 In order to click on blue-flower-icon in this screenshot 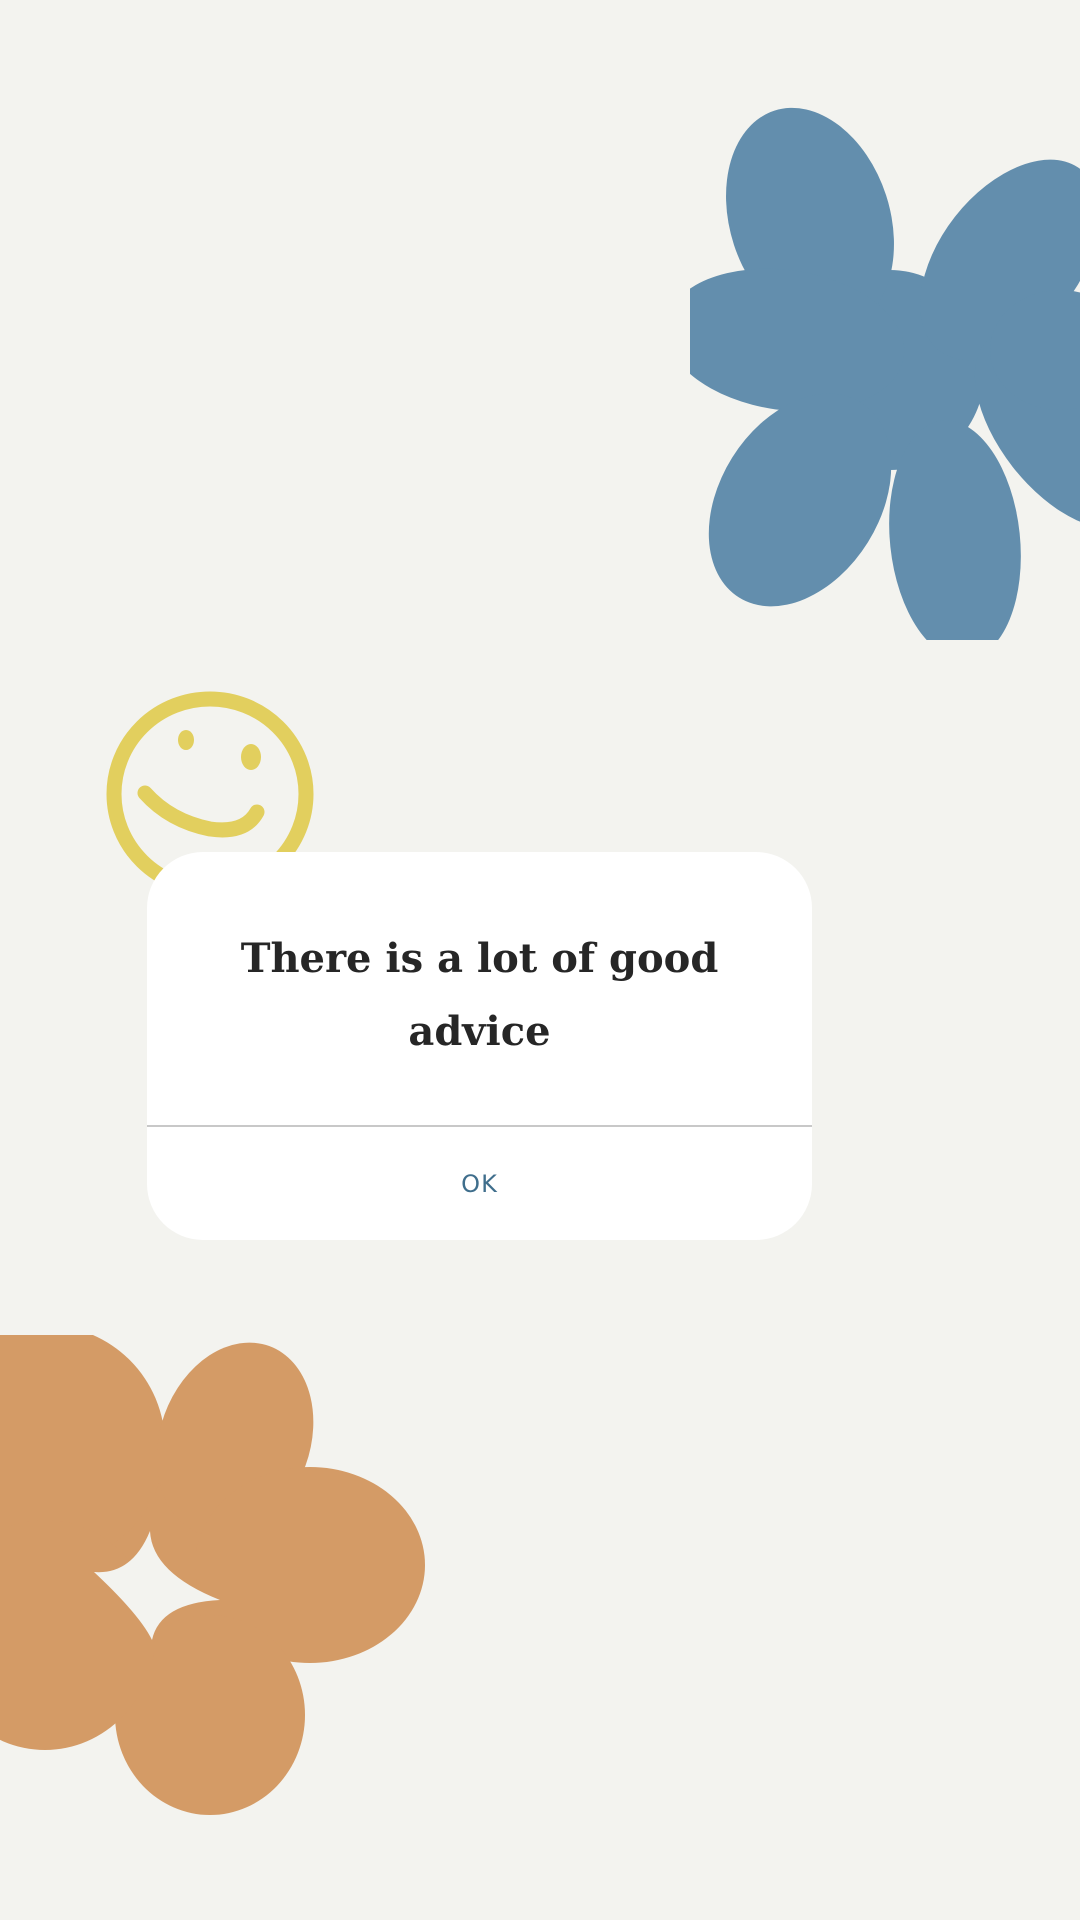, I will do `click(885, 373)`.